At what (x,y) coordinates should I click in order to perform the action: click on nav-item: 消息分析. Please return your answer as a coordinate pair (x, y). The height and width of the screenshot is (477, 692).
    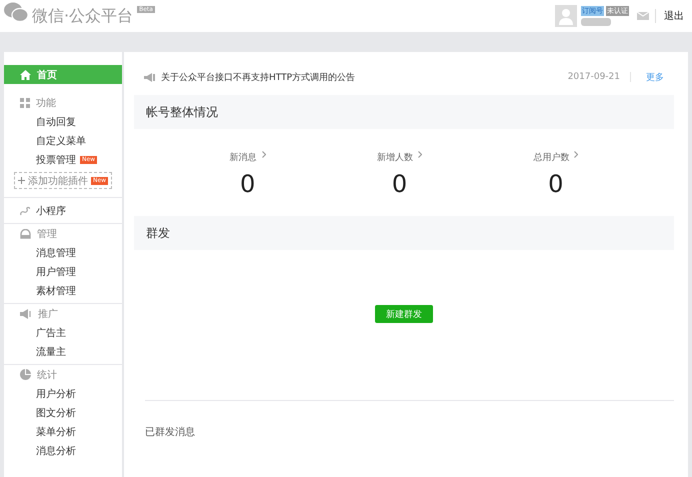
    Looking at the image, I should click on (63, 450).